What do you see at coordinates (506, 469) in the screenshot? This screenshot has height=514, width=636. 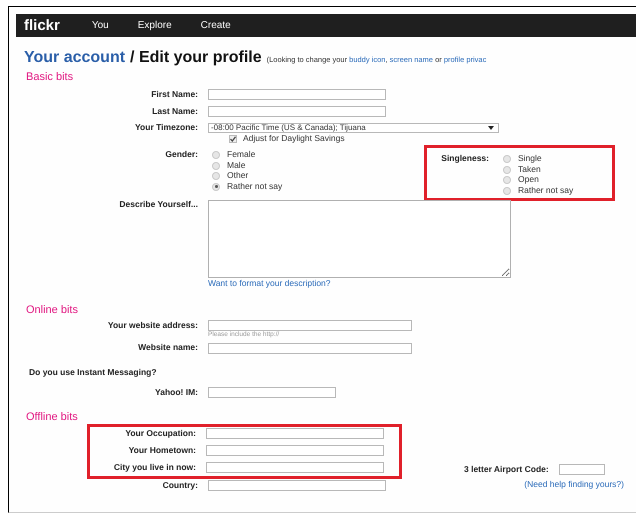 I see `field-label: 3 letter Airport Code:` at bounding box center [506, 469].